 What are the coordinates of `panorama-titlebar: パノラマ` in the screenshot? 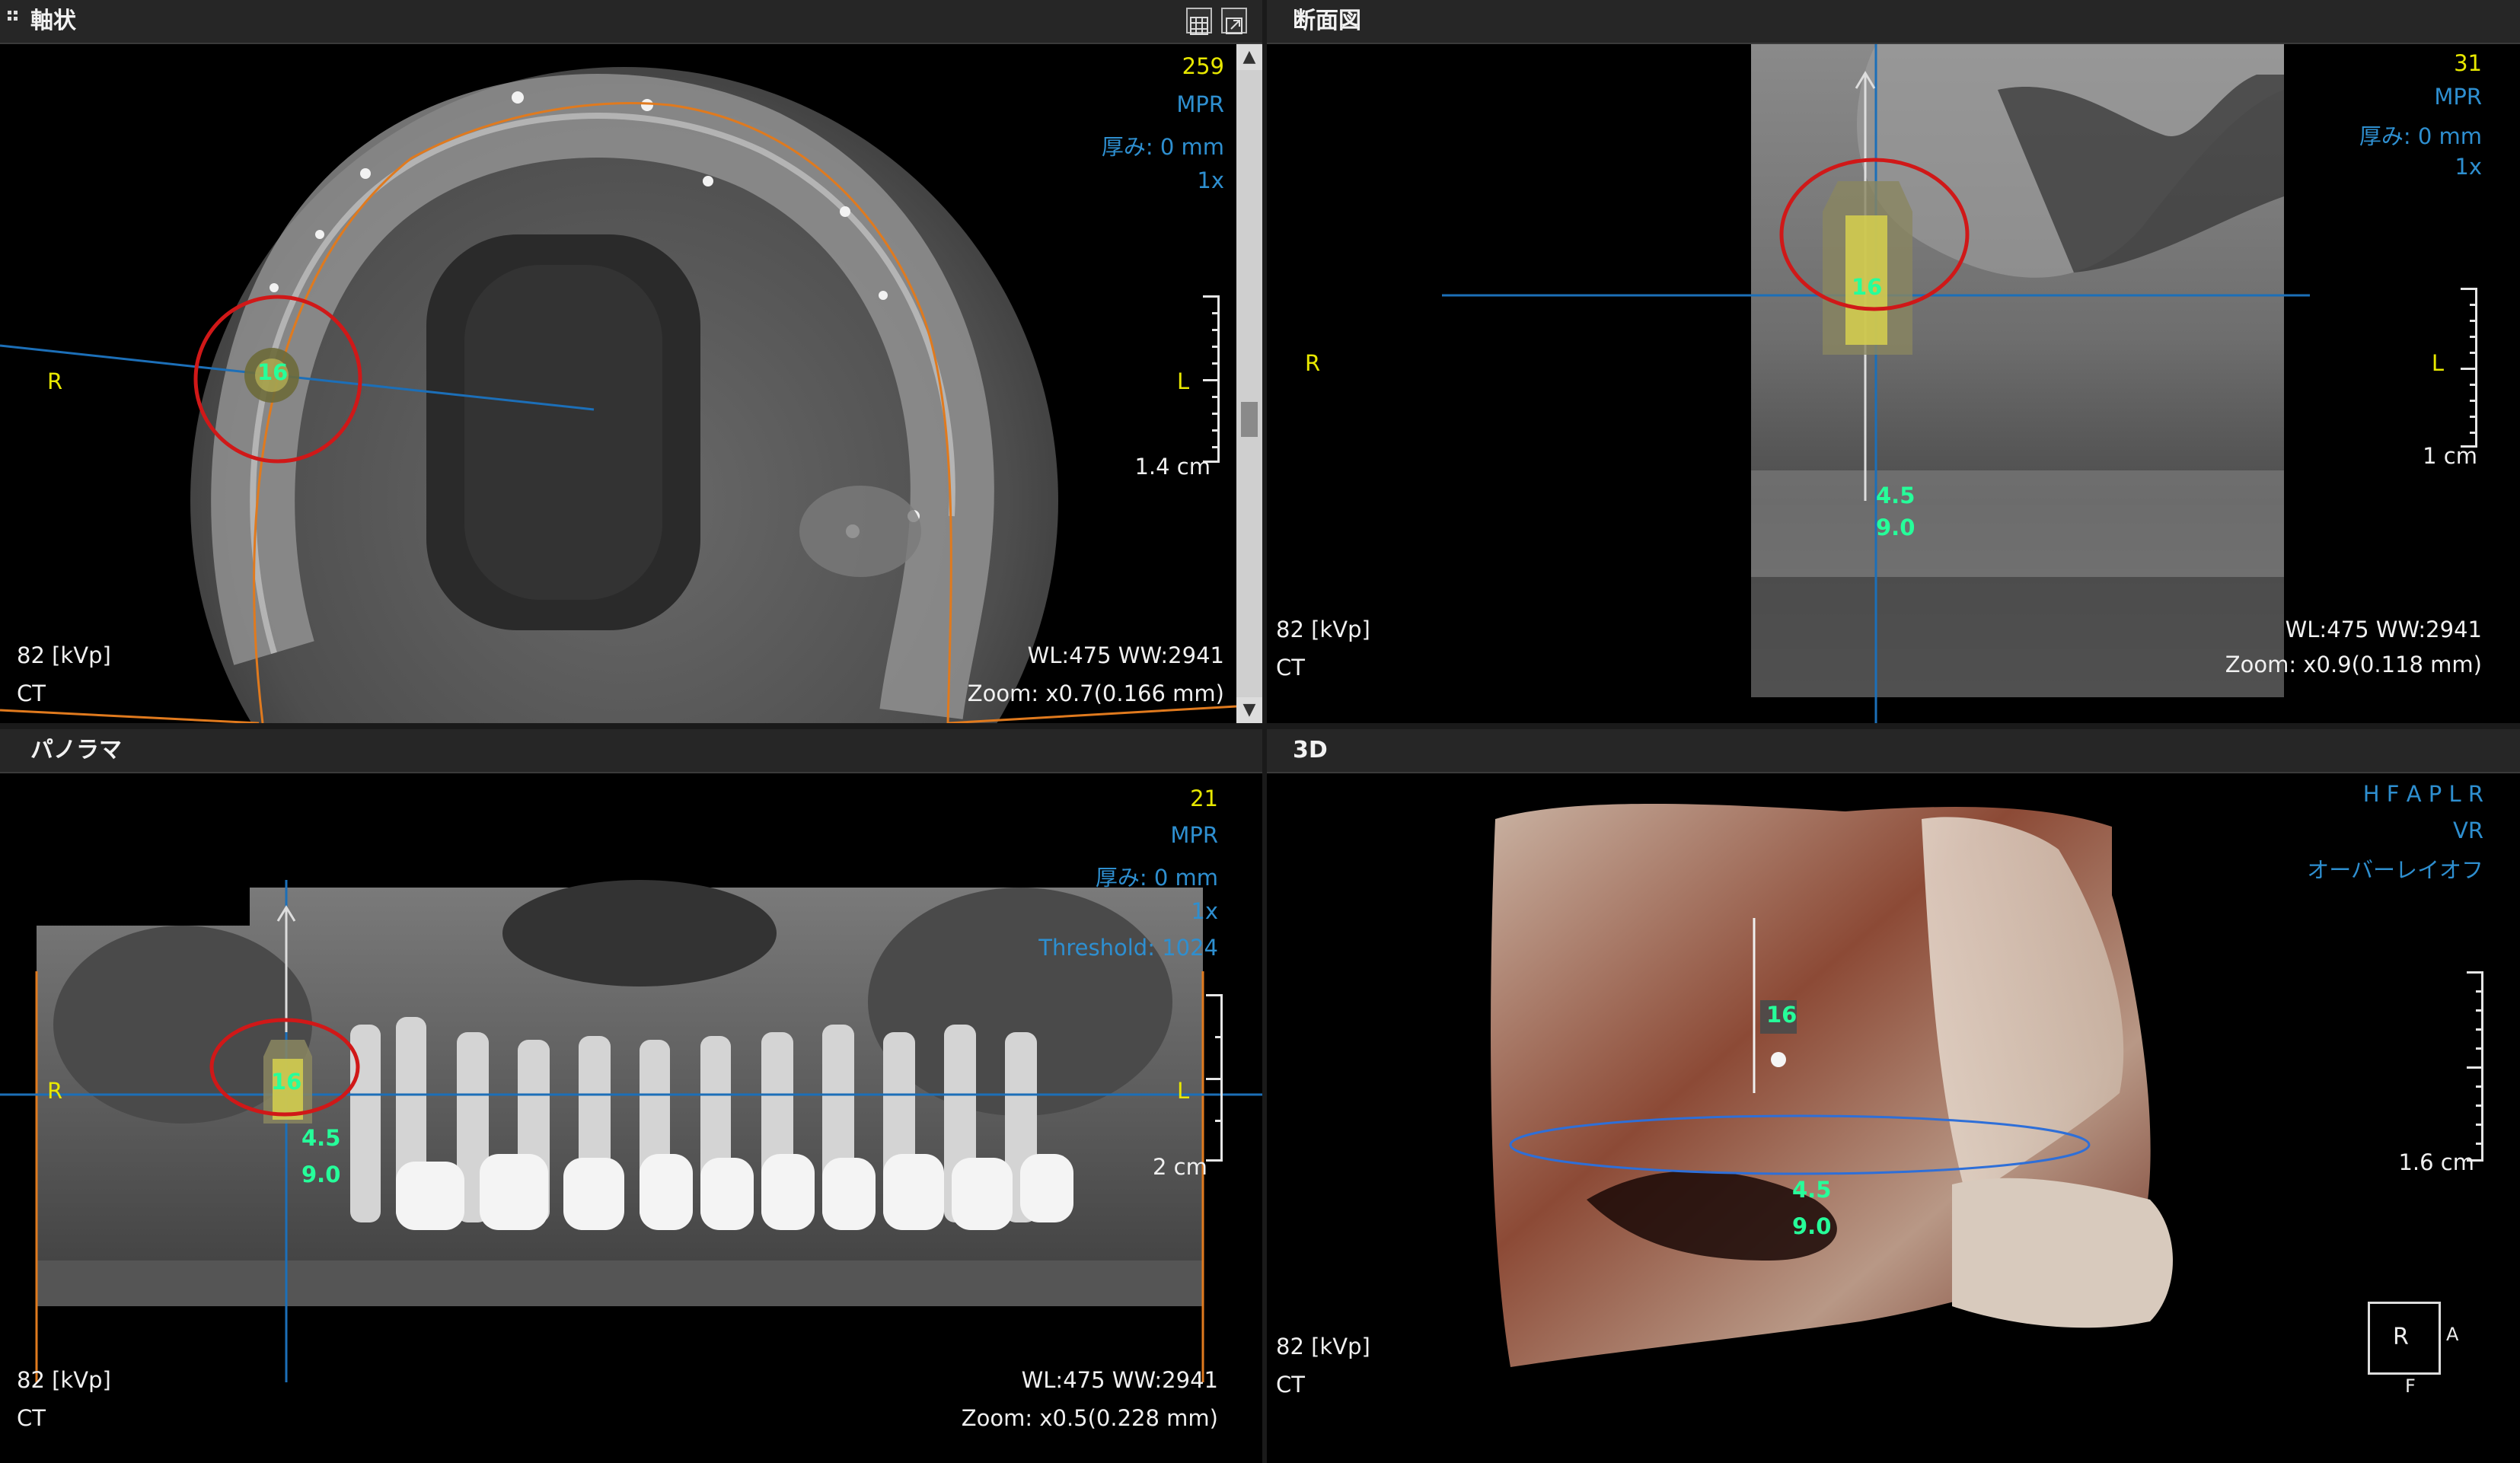 It's located at (631, 751).